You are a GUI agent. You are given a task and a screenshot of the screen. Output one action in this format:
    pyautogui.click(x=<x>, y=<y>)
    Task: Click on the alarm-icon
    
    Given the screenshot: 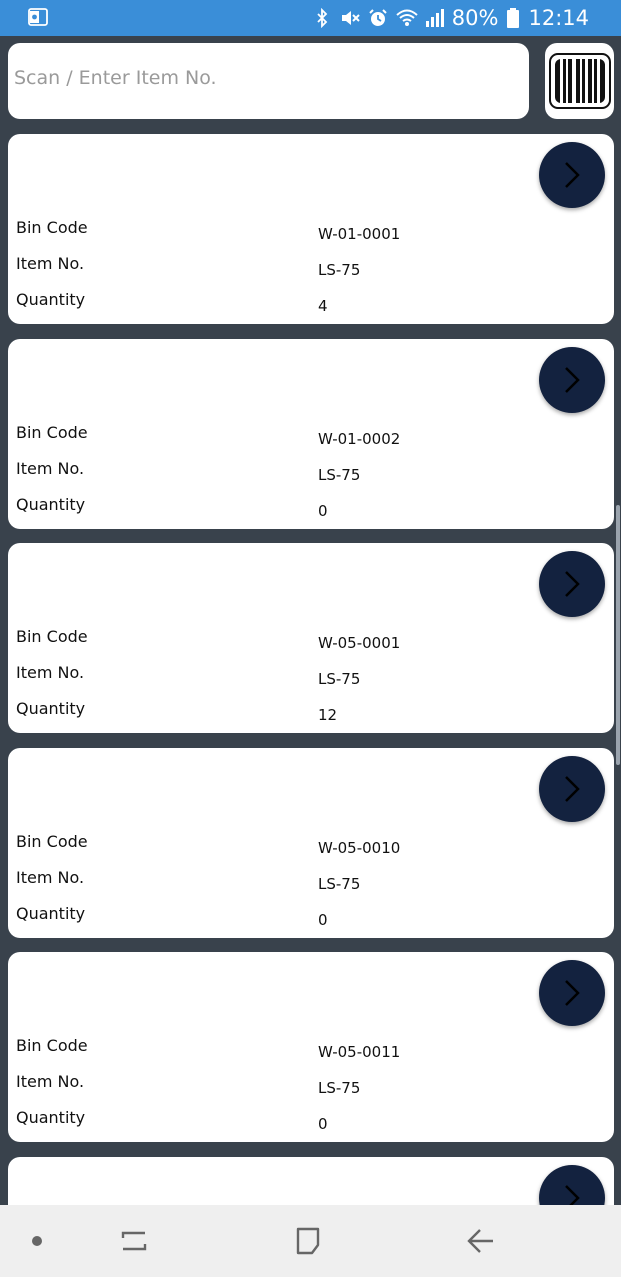 What is the action you would take?
    pyautogui.click(x=378, y=18)
    